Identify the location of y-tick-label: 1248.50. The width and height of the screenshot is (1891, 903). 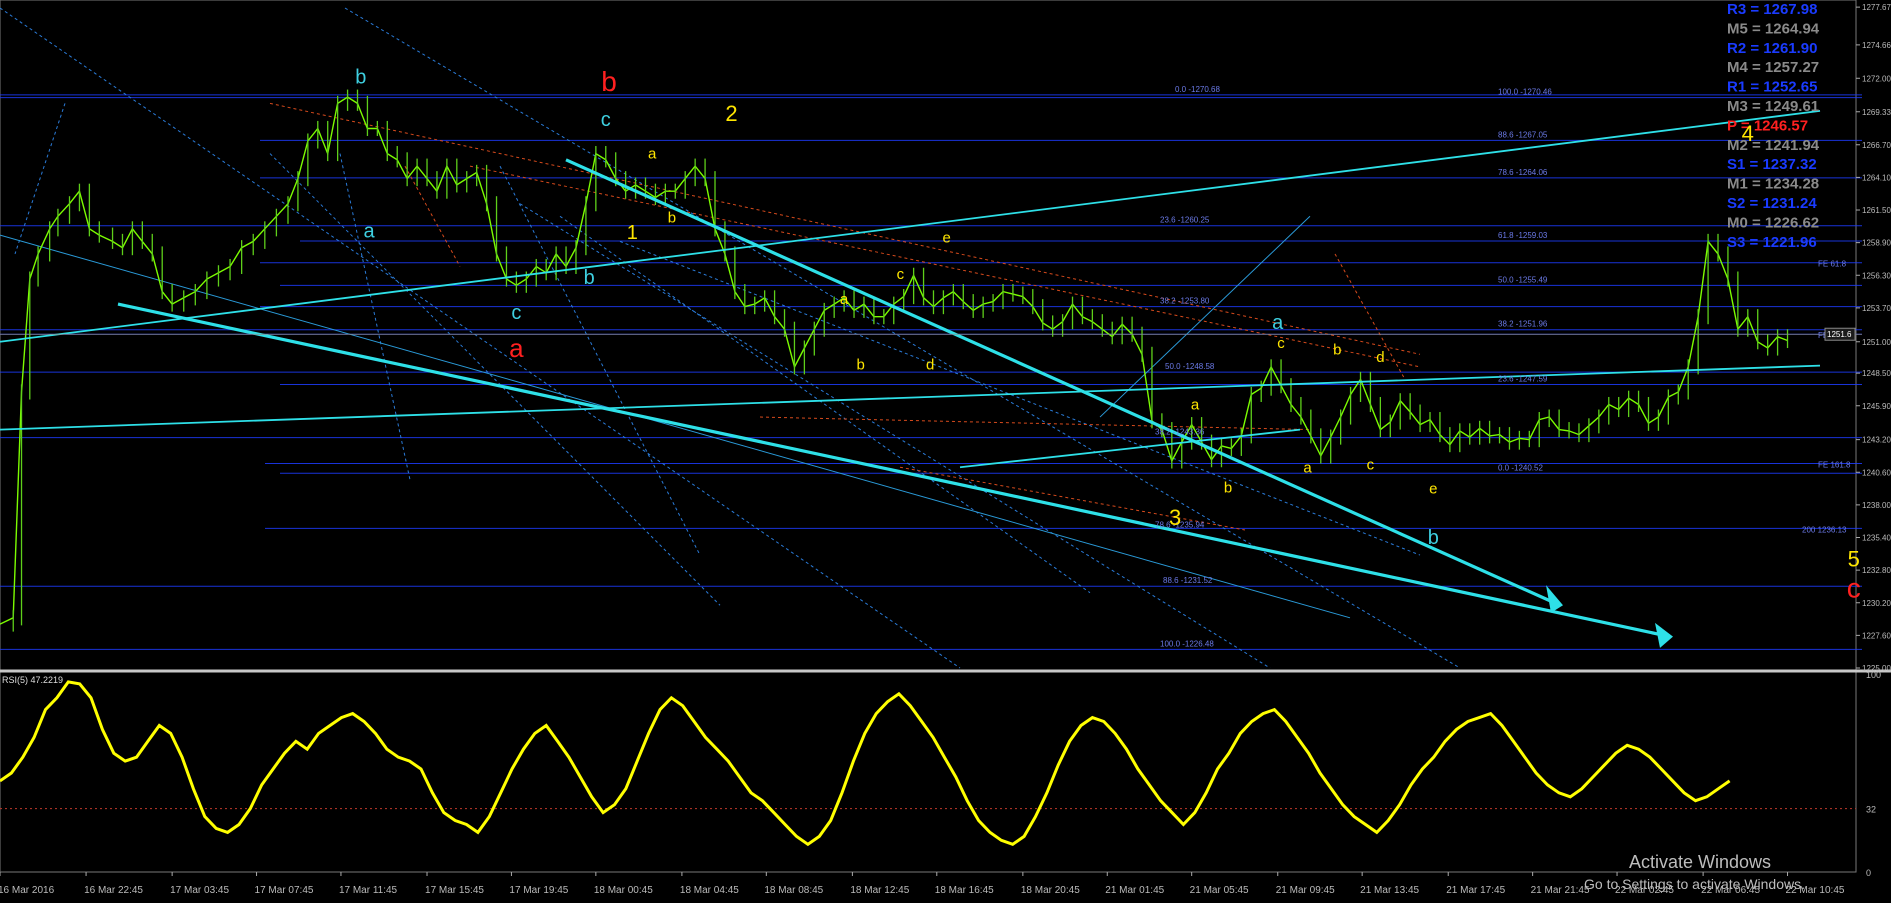
(1876, 373).